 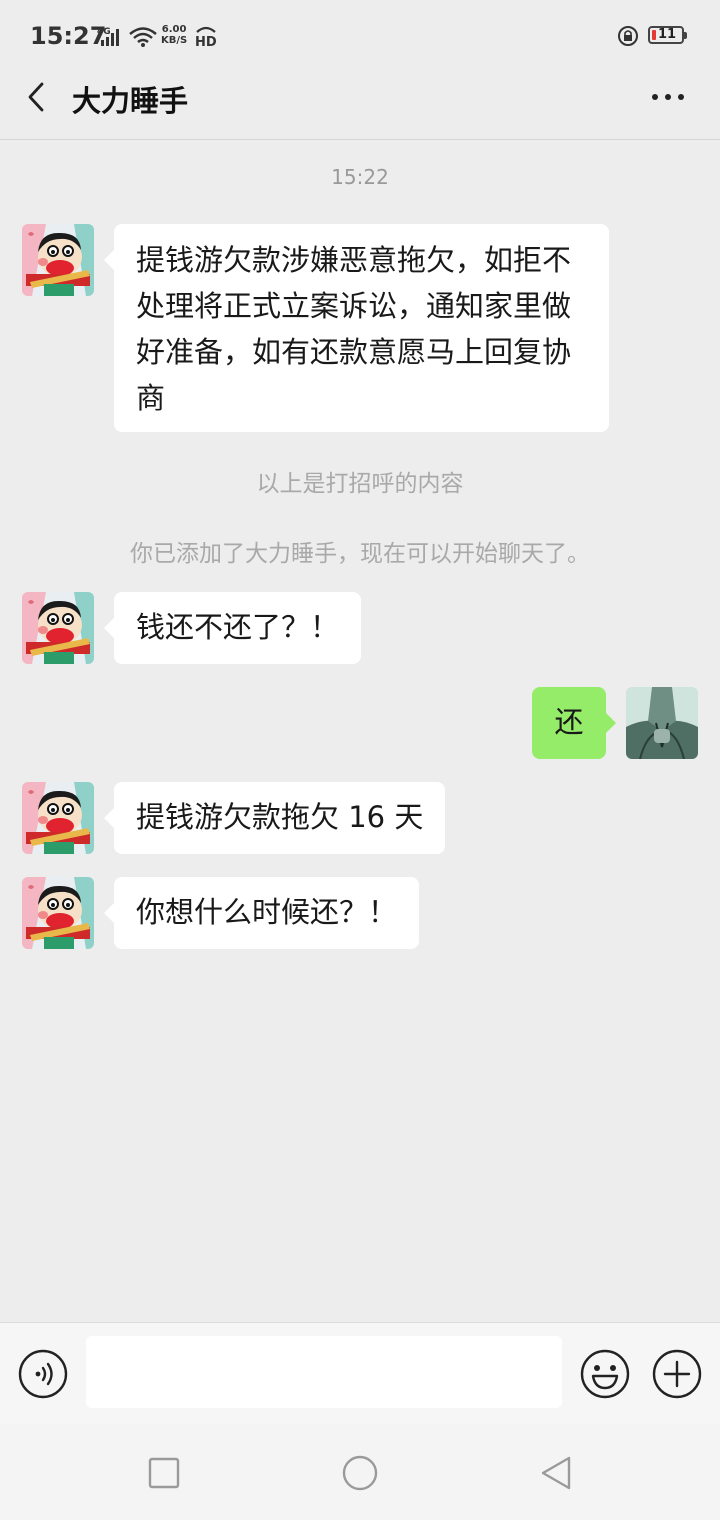 I want to click on wifi-icon, so click(x=143, y=37).